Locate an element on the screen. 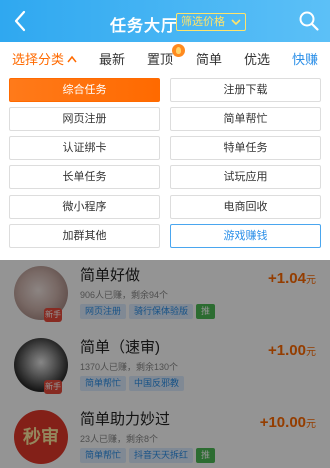  category-simple-help: 简单帮忙 is located at coordinates (245, 119).